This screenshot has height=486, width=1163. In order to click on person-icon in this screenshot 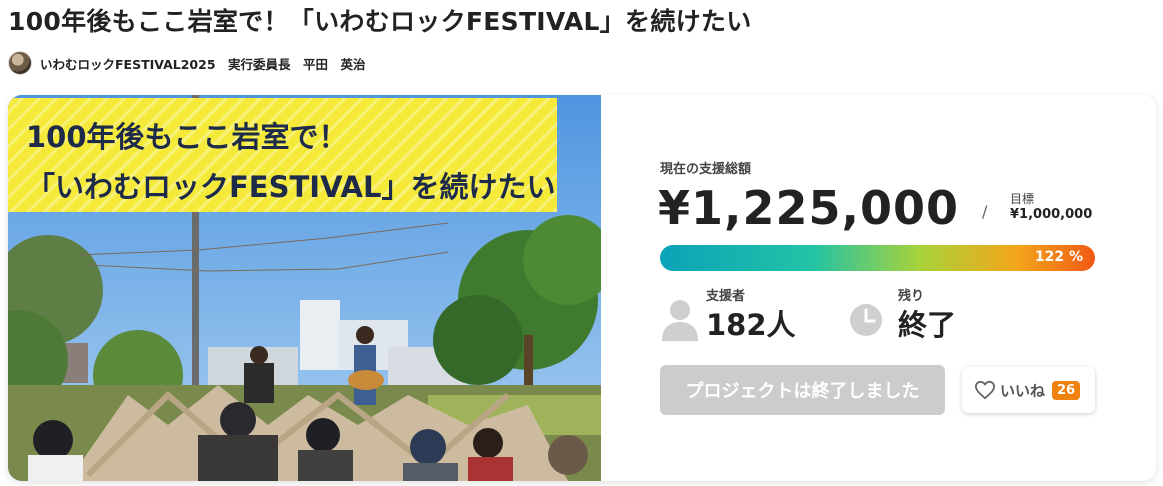, I will do `click(680, 320)`.